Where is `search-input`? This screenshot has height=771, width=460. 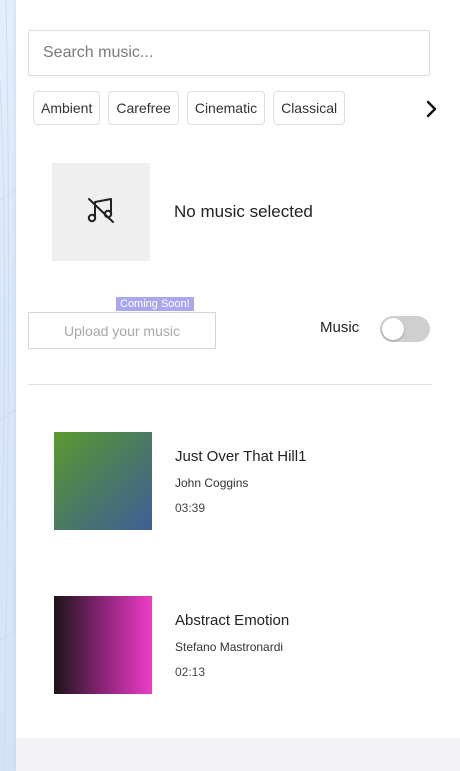 search-input is located at coordinates (229, 53).